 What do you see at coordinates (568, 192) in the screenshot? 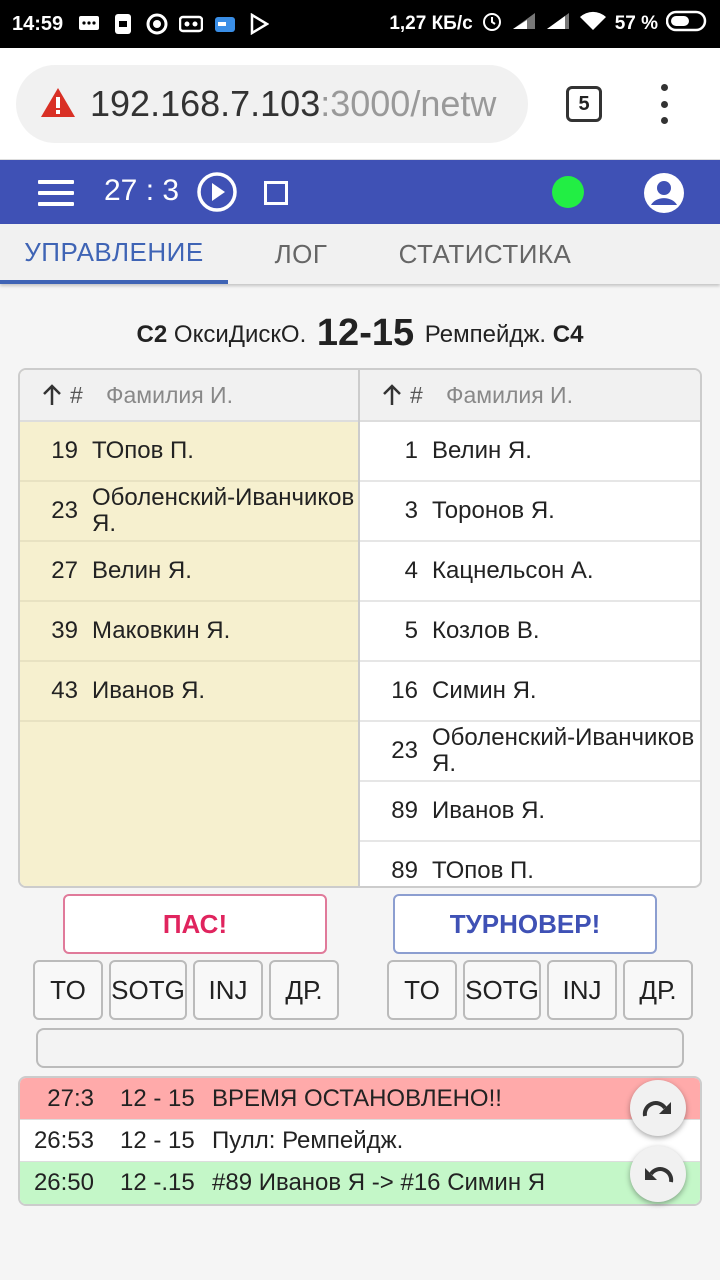
I see `connection-status-indicator` at bounding box center [568, 192].